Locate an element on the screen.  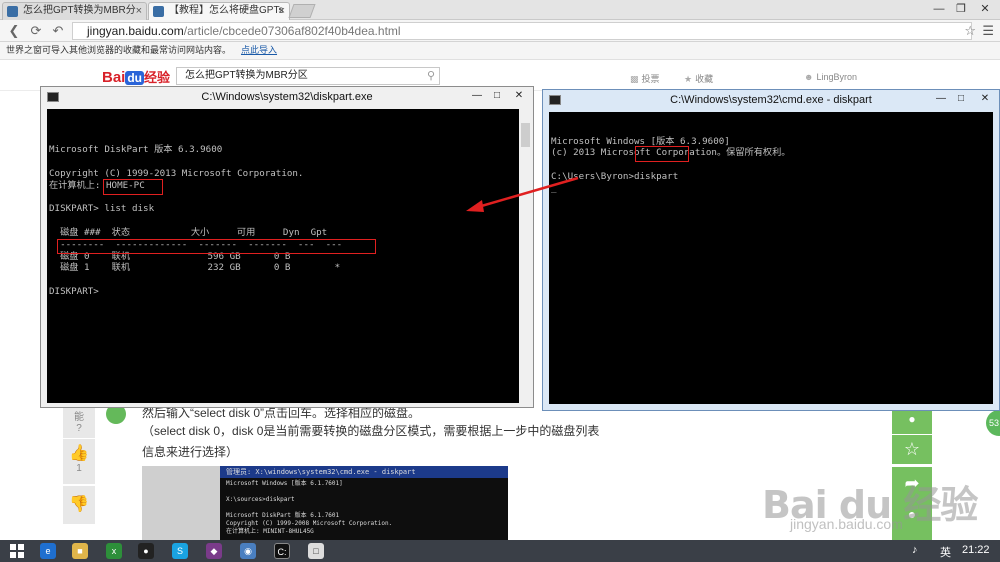
window-taskbar-icon: □ is located at coordinates (316, 551).